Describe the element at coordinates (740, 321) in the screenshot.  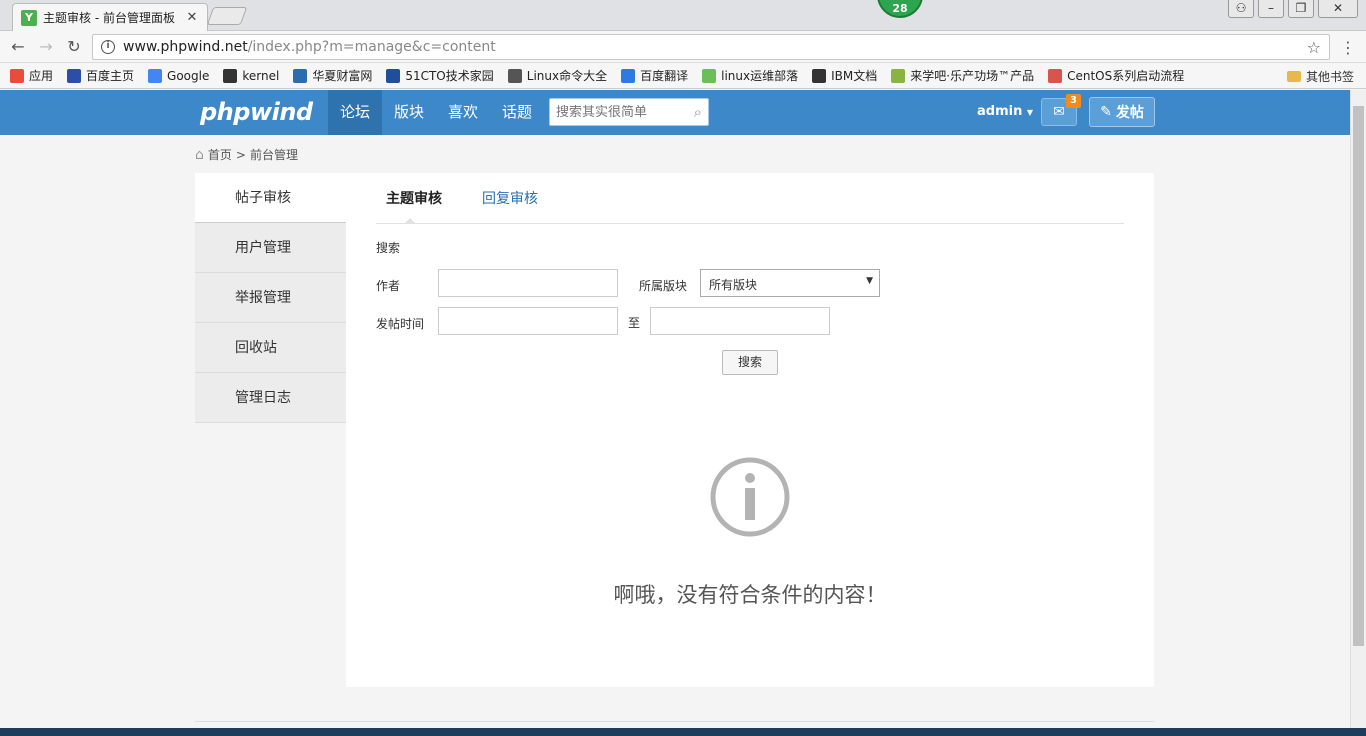
I see `time-to-input` at that location.